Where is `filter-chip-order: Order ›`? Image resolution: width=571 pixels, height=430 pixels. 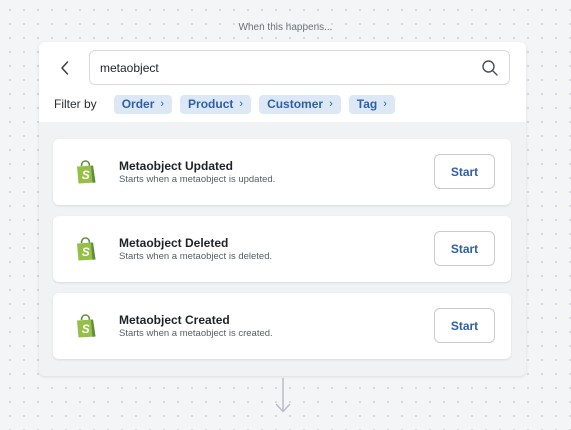
filter-chip-order: Order › is located at coordinates (143, 104).